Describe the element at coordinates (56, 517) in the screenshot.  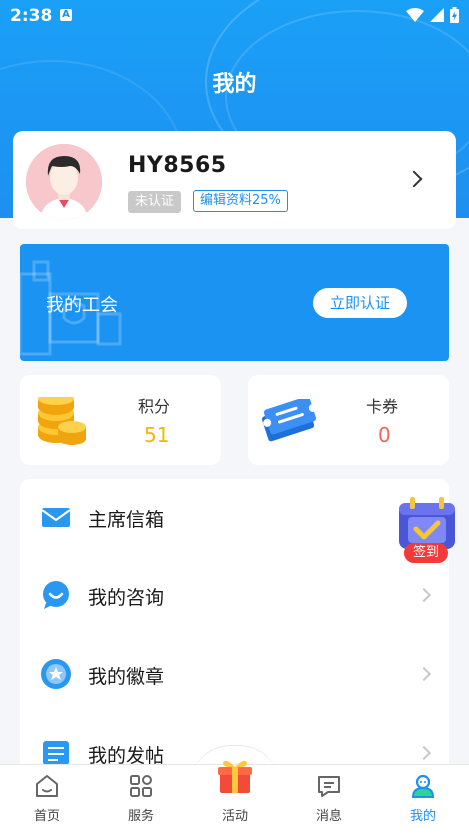
I see `mail-icon` at that location.